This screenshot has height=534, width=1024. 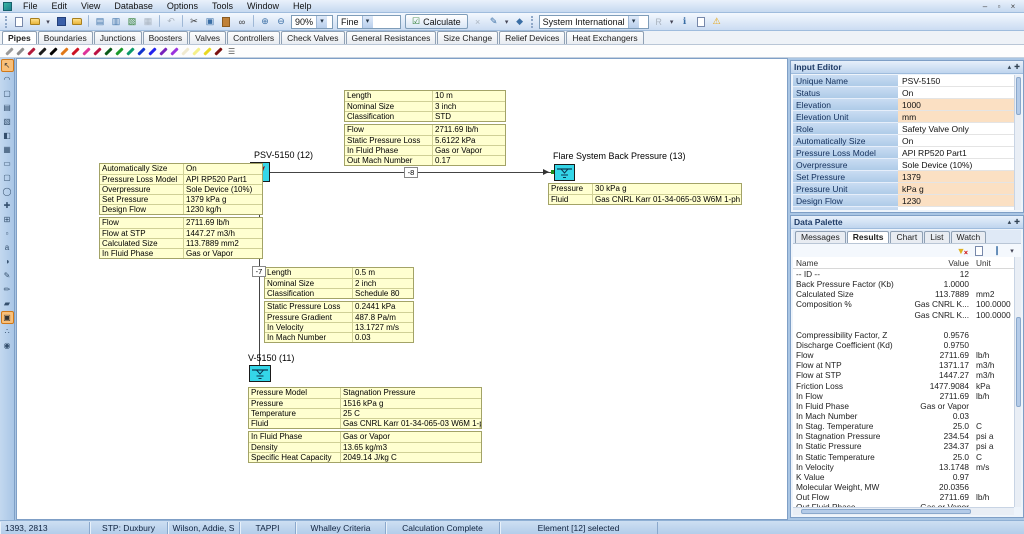 What do you see at coordinates (7, 191) in the screenshot?
I see `ellipse-icon: ◯` at bounding box center [7, 191].